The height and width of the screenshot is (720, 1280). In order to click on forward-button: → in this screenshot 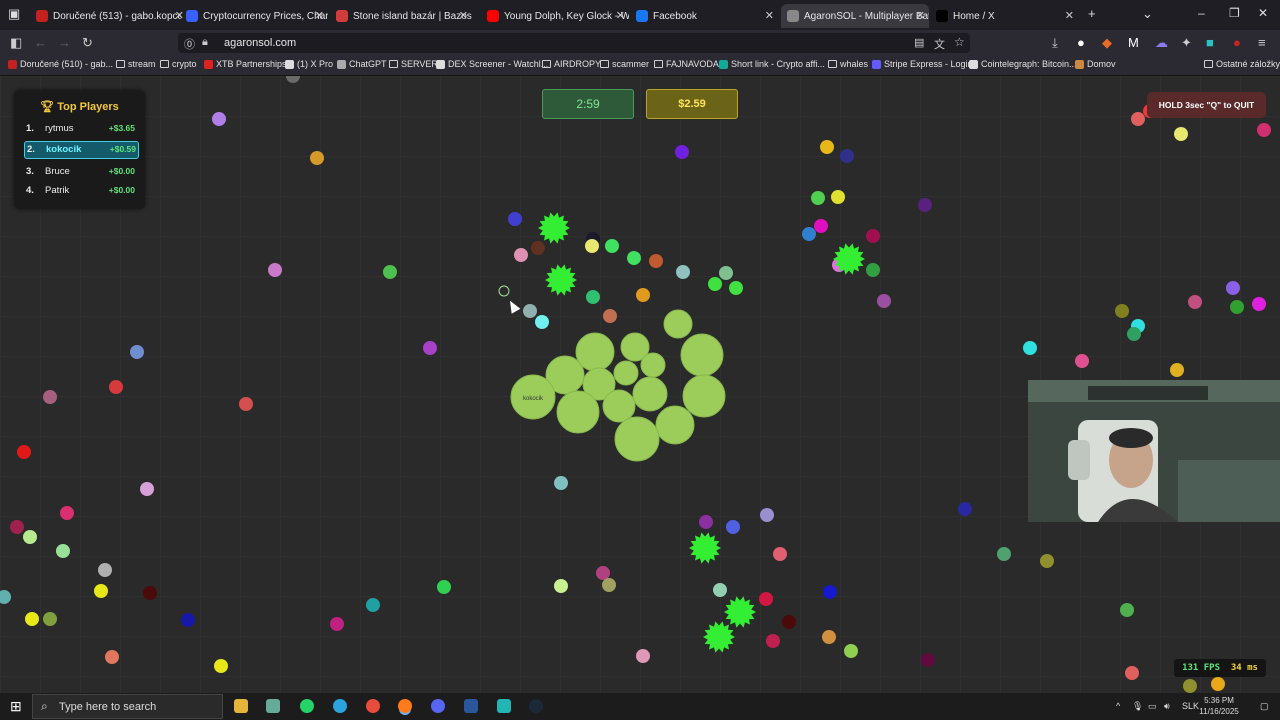, I will do `click(64, 42)`.